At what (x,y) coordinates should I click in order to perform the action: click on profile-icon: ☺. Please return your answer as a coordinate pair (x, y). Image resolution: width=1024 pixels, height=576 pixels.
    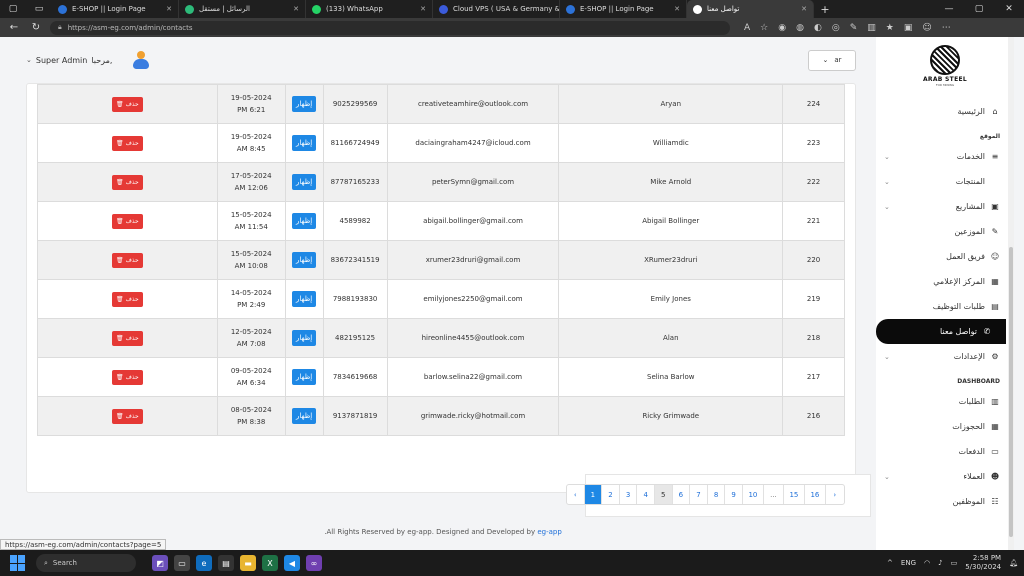
    Looking at the image, I should click on (926, 28).